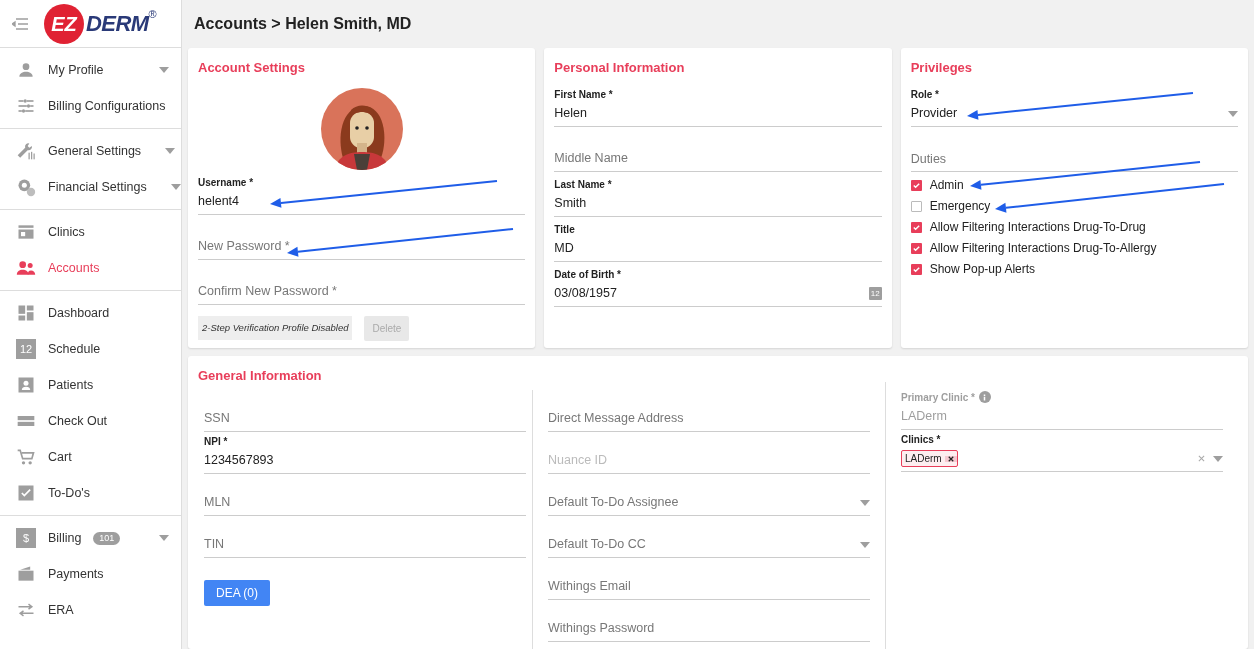 This screenshot has width=1254, height=649. I want to click on field-label: Title, so click(564, 229).